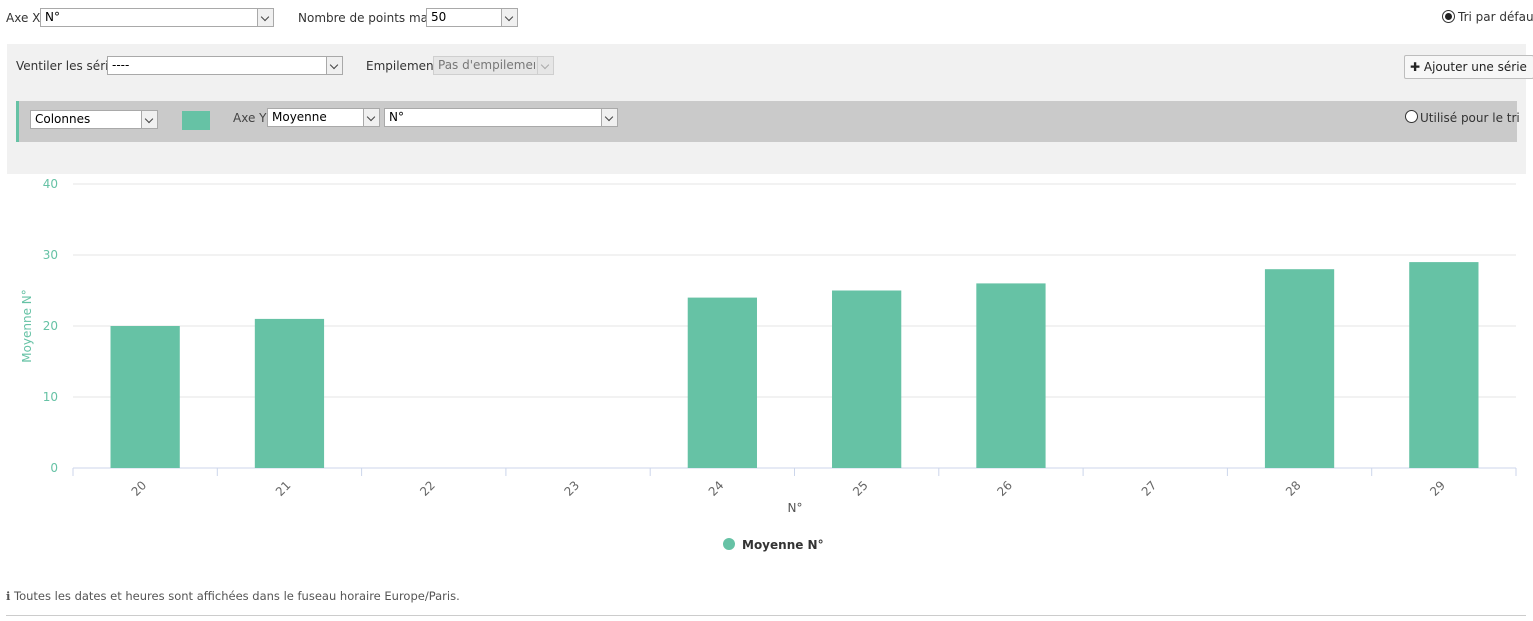  Describe the element at coordinates (1004, 488) in the screenshot. I see `x-tick-label: 26` at that location.